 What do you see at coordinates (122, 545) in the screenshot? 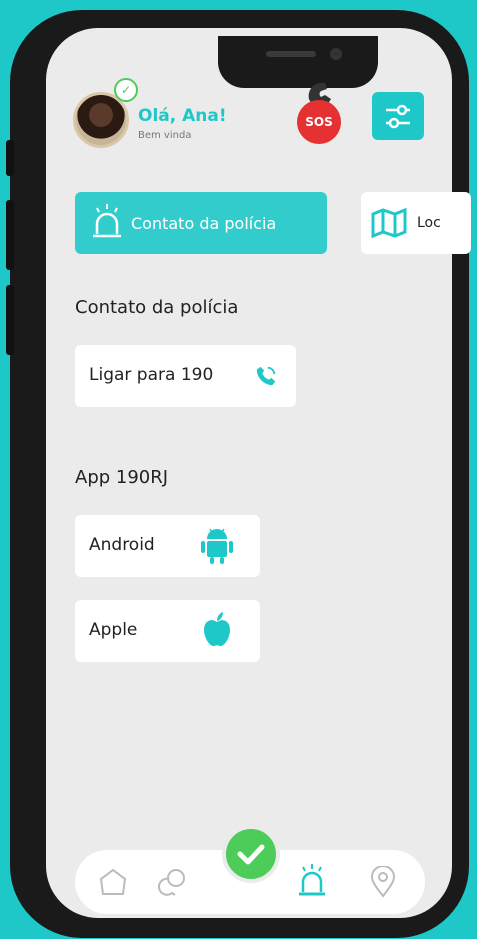
I see `android-label: Android` at bounding box center [122, 545].